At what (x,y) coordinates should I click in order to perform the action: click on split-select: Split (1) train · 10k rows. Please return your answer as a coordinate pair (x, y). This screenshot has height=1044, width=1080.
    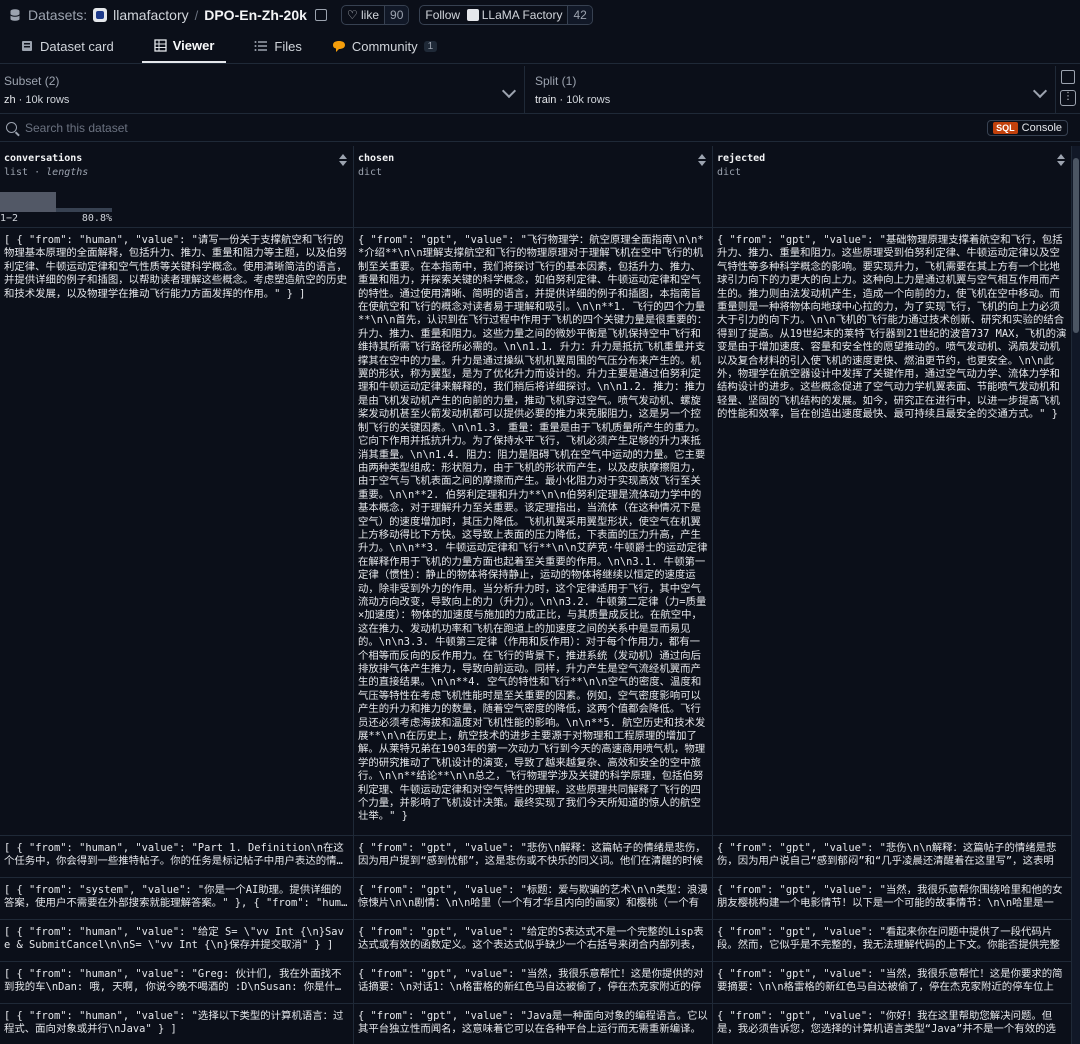
    Looking at the image, I should click on (790, 89).